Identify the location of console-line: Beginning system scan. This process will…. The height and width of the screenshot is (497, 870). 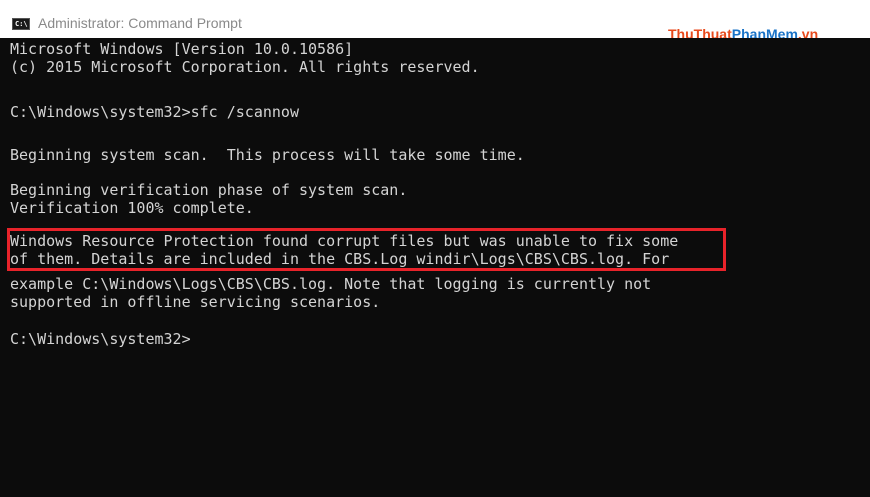
(267, 155).